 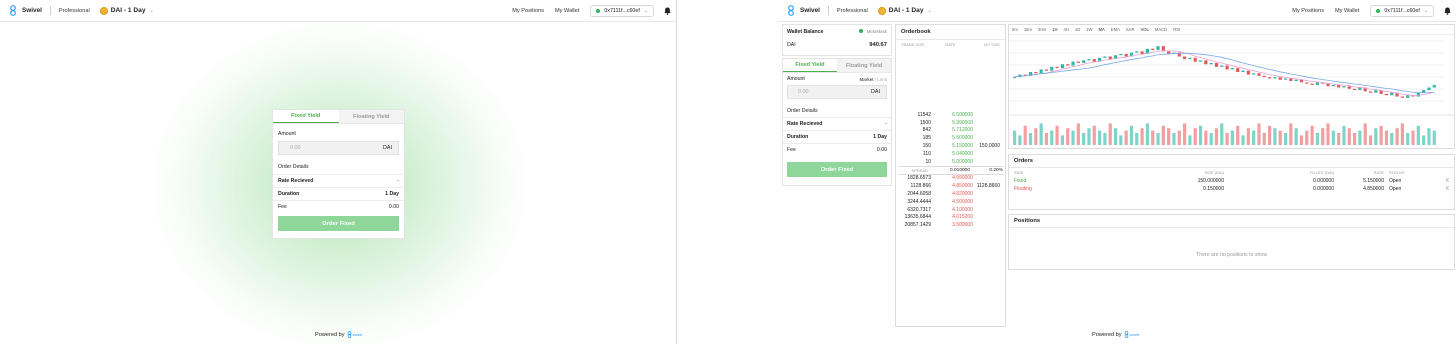 I want to click on orderbook-row: 1128.866 4.850000 1128.8660, so click(x=950, y=186).